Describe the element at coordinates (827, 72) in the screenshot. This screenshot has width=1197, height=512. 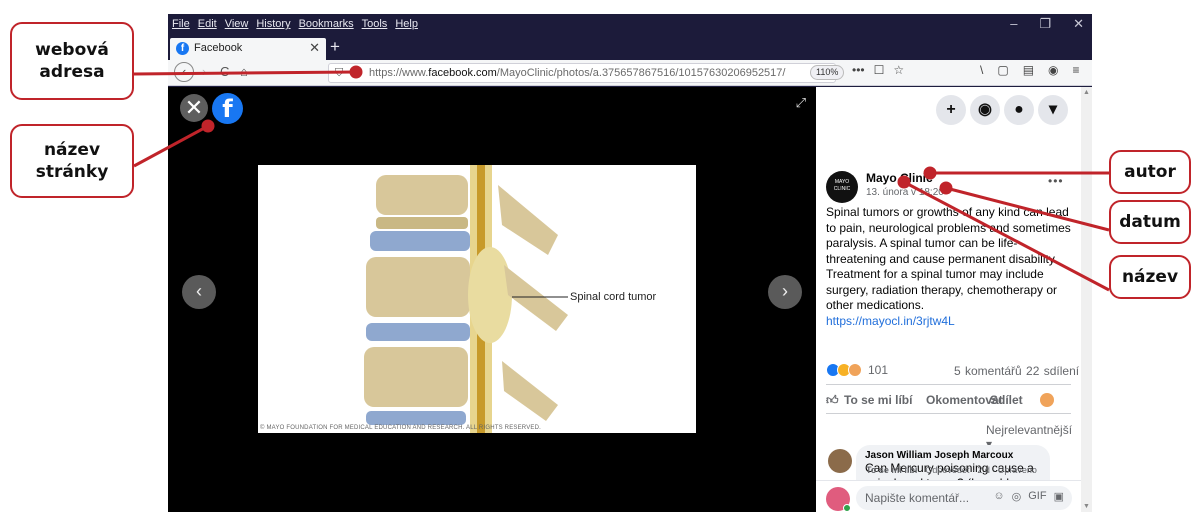
I see `zoom-level: 110%` at that location.